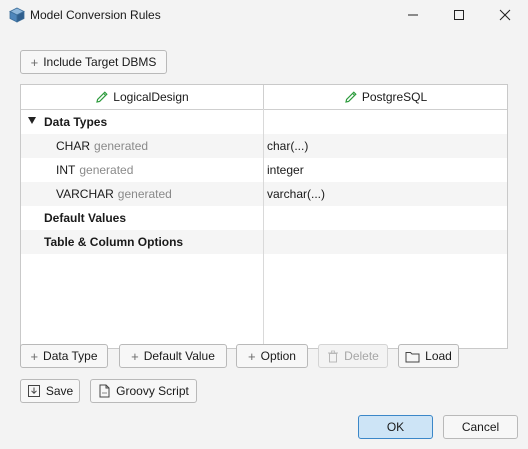 This screenshot has height=449, width=528. What do you see at coordinates (385, 146) in the screenshot?
I see `mapped-value: char(...)` at bounding box center [385, 146].